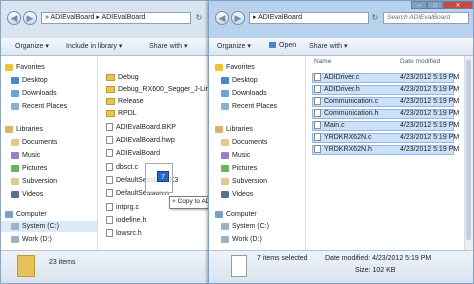 This screenshot has width=474, height=284. I want to click on table-row: Communication.c, so click(346, 101).